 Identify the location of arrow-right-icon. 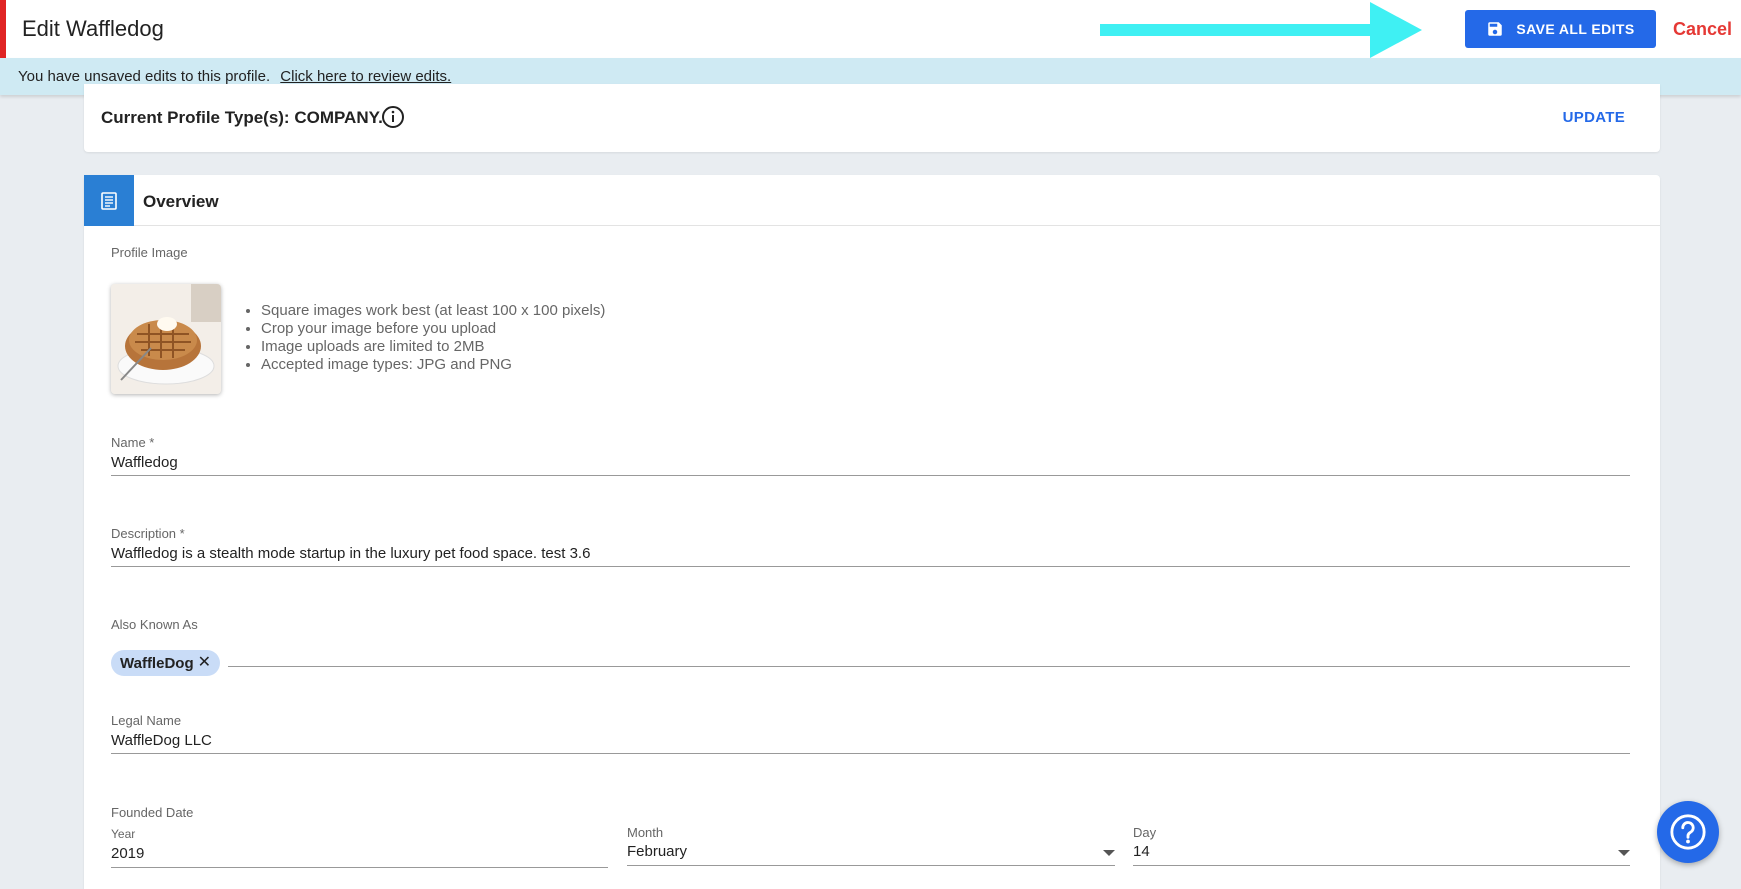
(1261, 30).